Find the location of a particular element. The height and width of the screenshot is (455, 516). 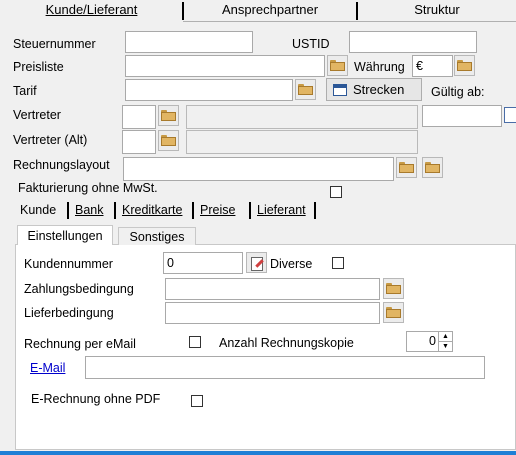

zahlungsbedingung-lookup-button is located at coordinates (393, 288).